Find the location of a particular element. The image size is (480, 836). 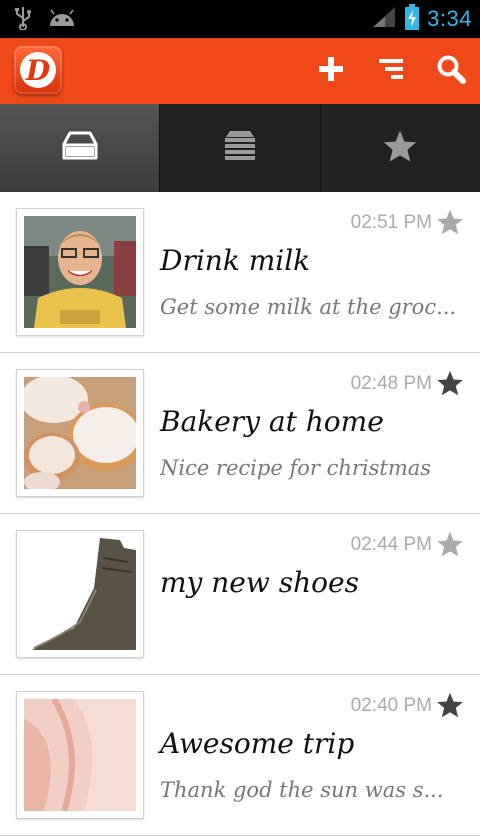

tab-stack is located at coordinates (240, 148).